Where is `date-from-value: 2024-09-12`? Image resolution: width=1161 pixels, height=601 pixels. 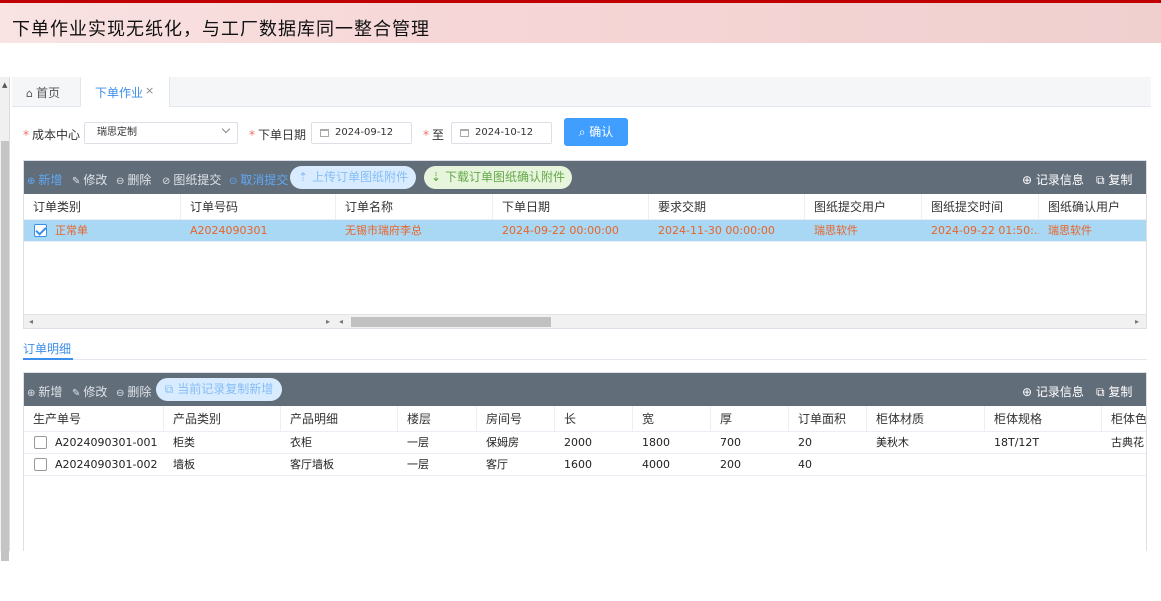 date-from-value: 2024-09-12 is located at coordinates (364, 132).